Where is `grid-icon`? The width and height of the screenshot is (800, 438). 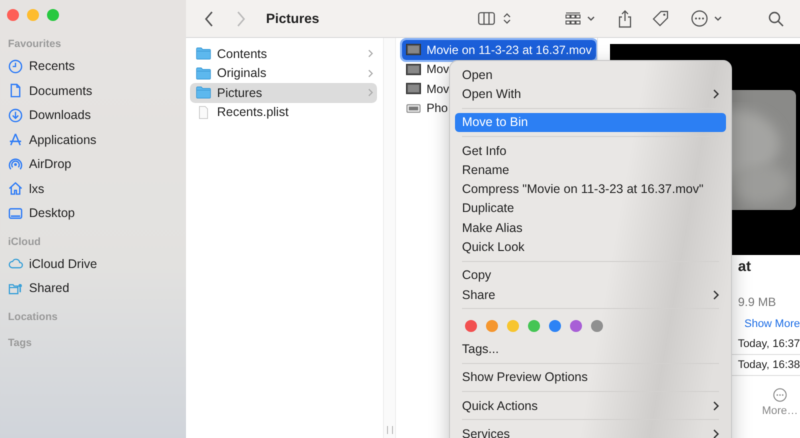
grid-icon is located at coordinates (573, 19).